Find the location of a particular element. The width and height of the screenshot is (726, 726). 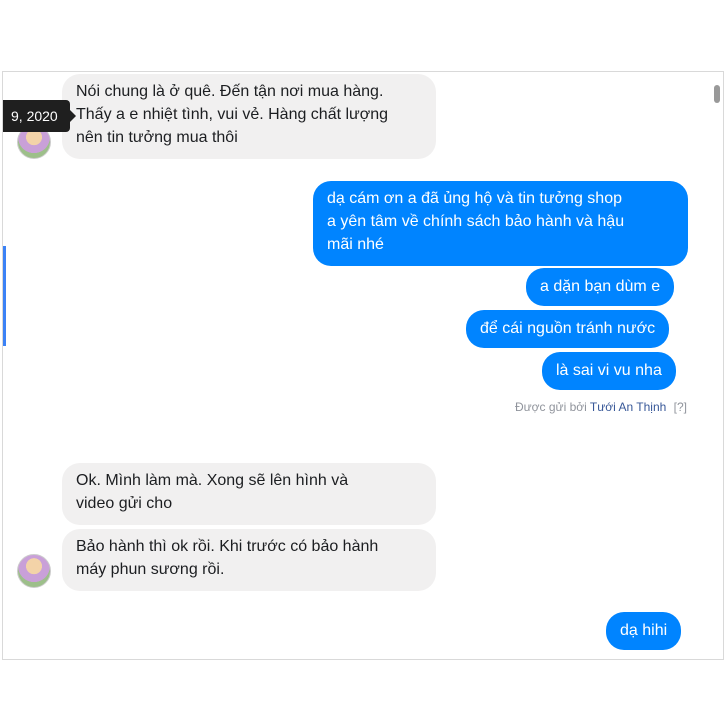

message-line: mãi nhé is located at coordinates (355, 244).